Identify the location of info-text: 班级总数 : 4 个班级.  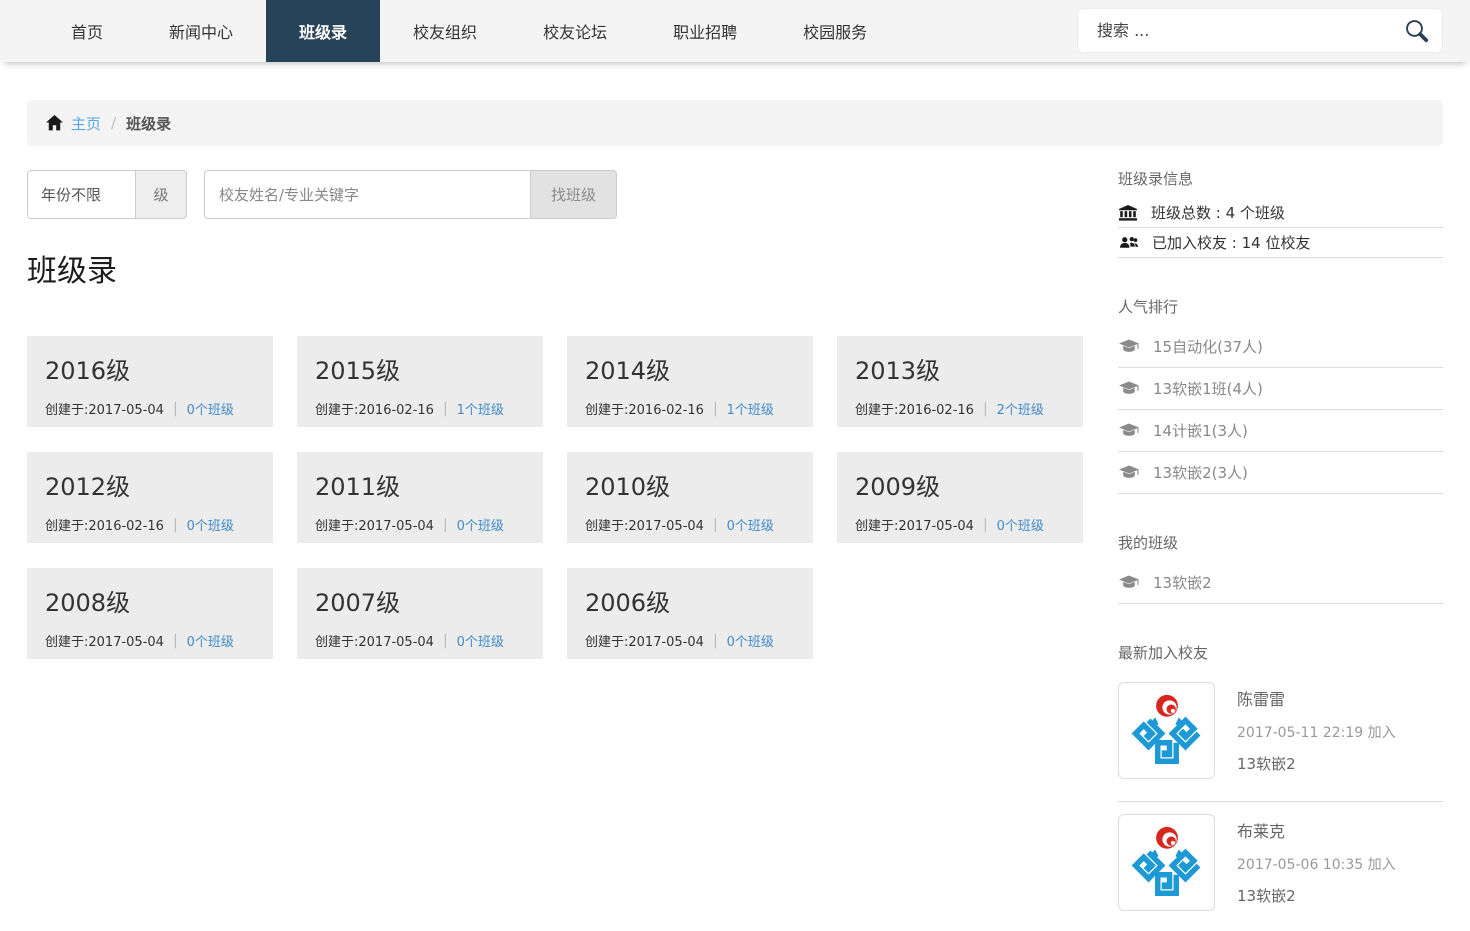
(1218, 213).